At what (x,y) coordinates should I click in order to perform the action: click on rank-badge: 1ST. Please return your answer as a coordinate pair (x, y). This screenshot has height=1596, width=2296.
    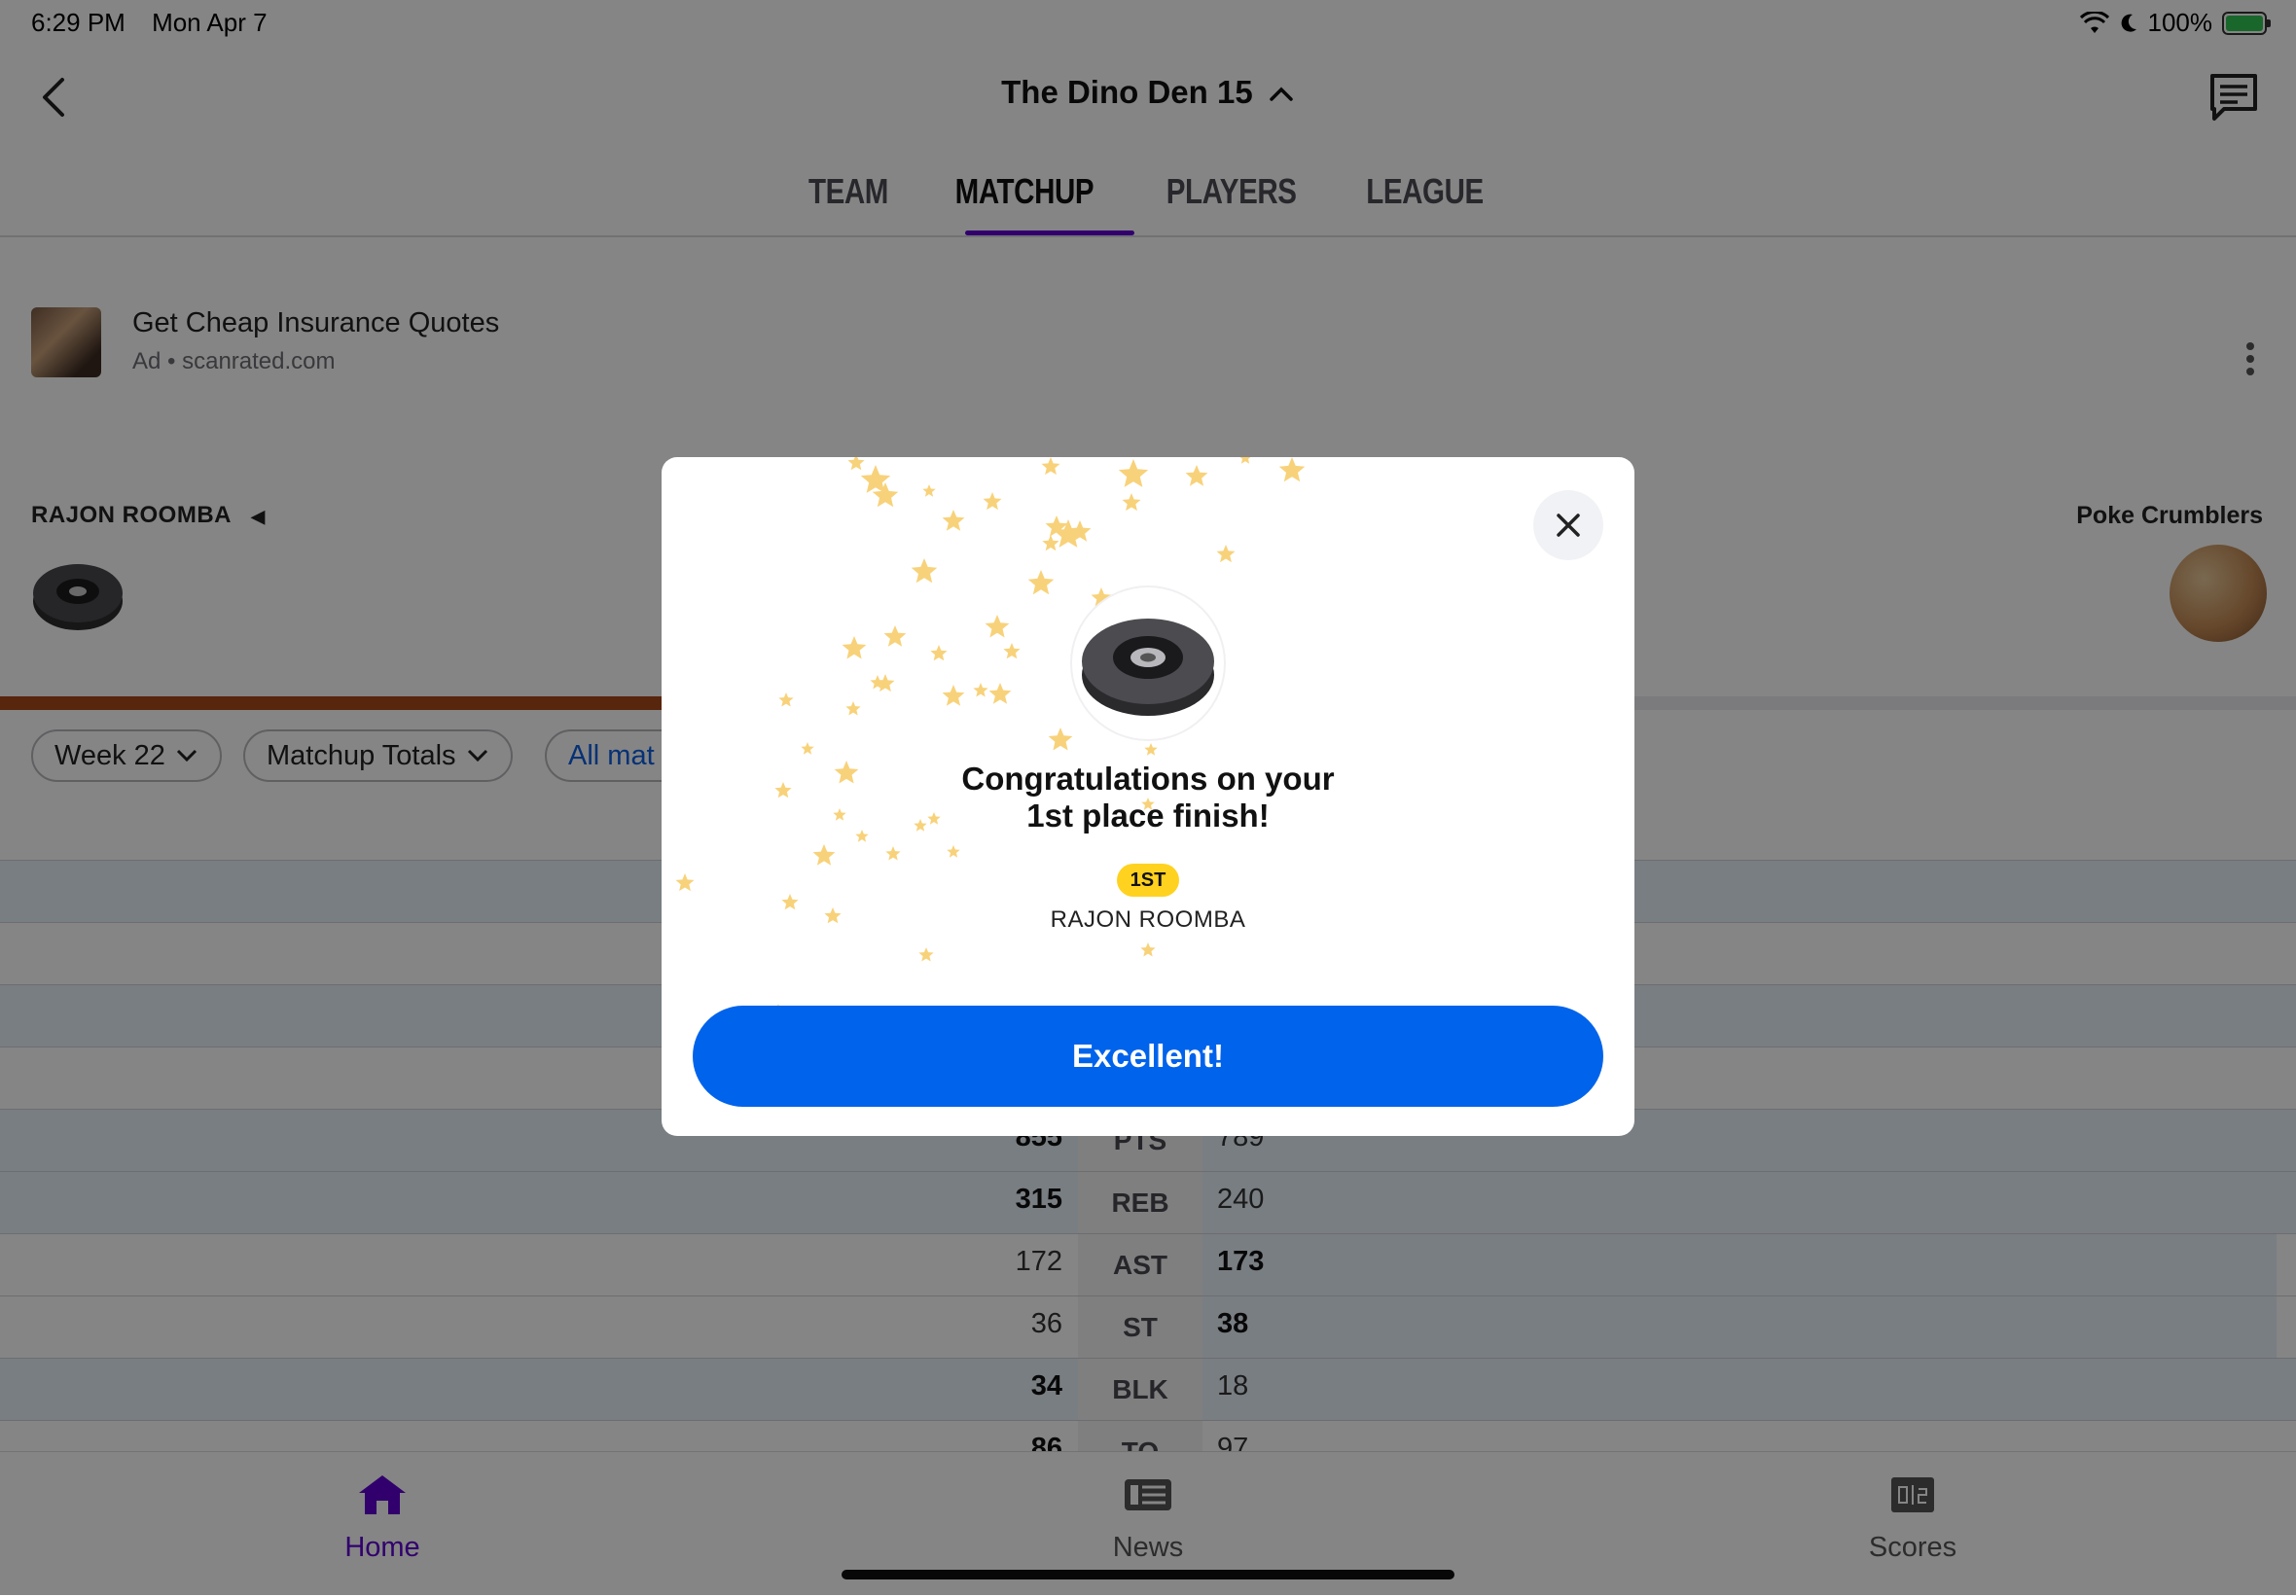
    Looking at the image, I should click on (1148, 881).